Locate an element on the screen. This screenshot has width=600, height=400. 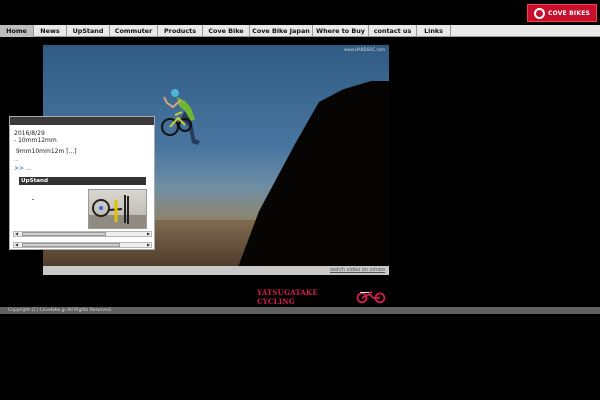
upstand-thumbnail is located at coordinates (117, 209).